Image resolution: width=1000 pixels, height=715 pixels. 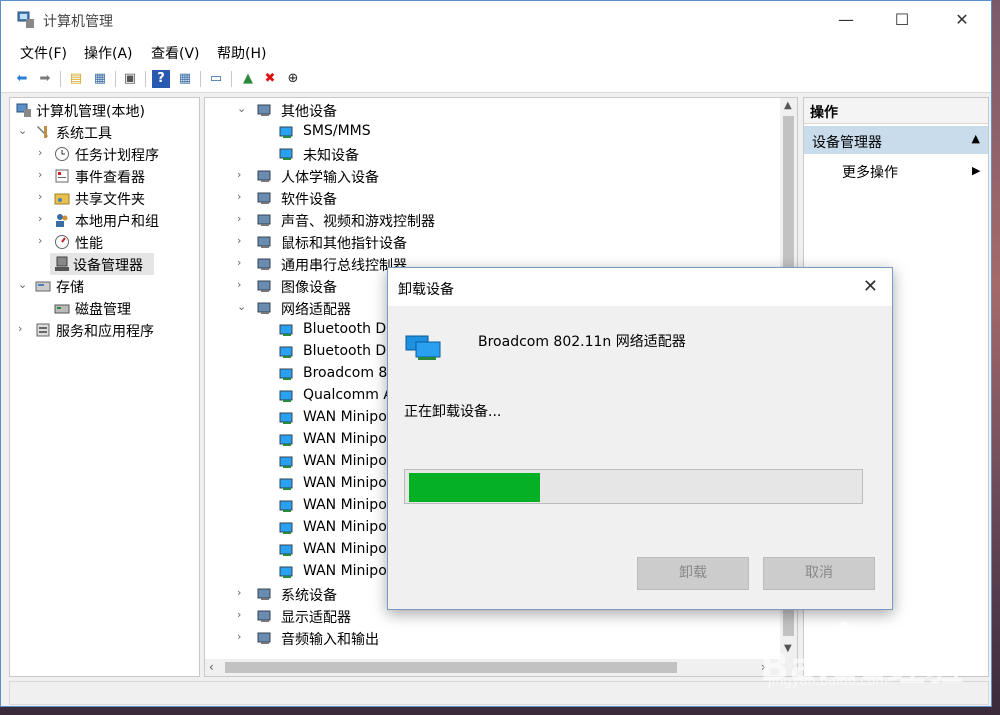 What do you see at coordinates (62, 242) in the screenshot?
I see `performance-icon` at bounding box center [62, 242].